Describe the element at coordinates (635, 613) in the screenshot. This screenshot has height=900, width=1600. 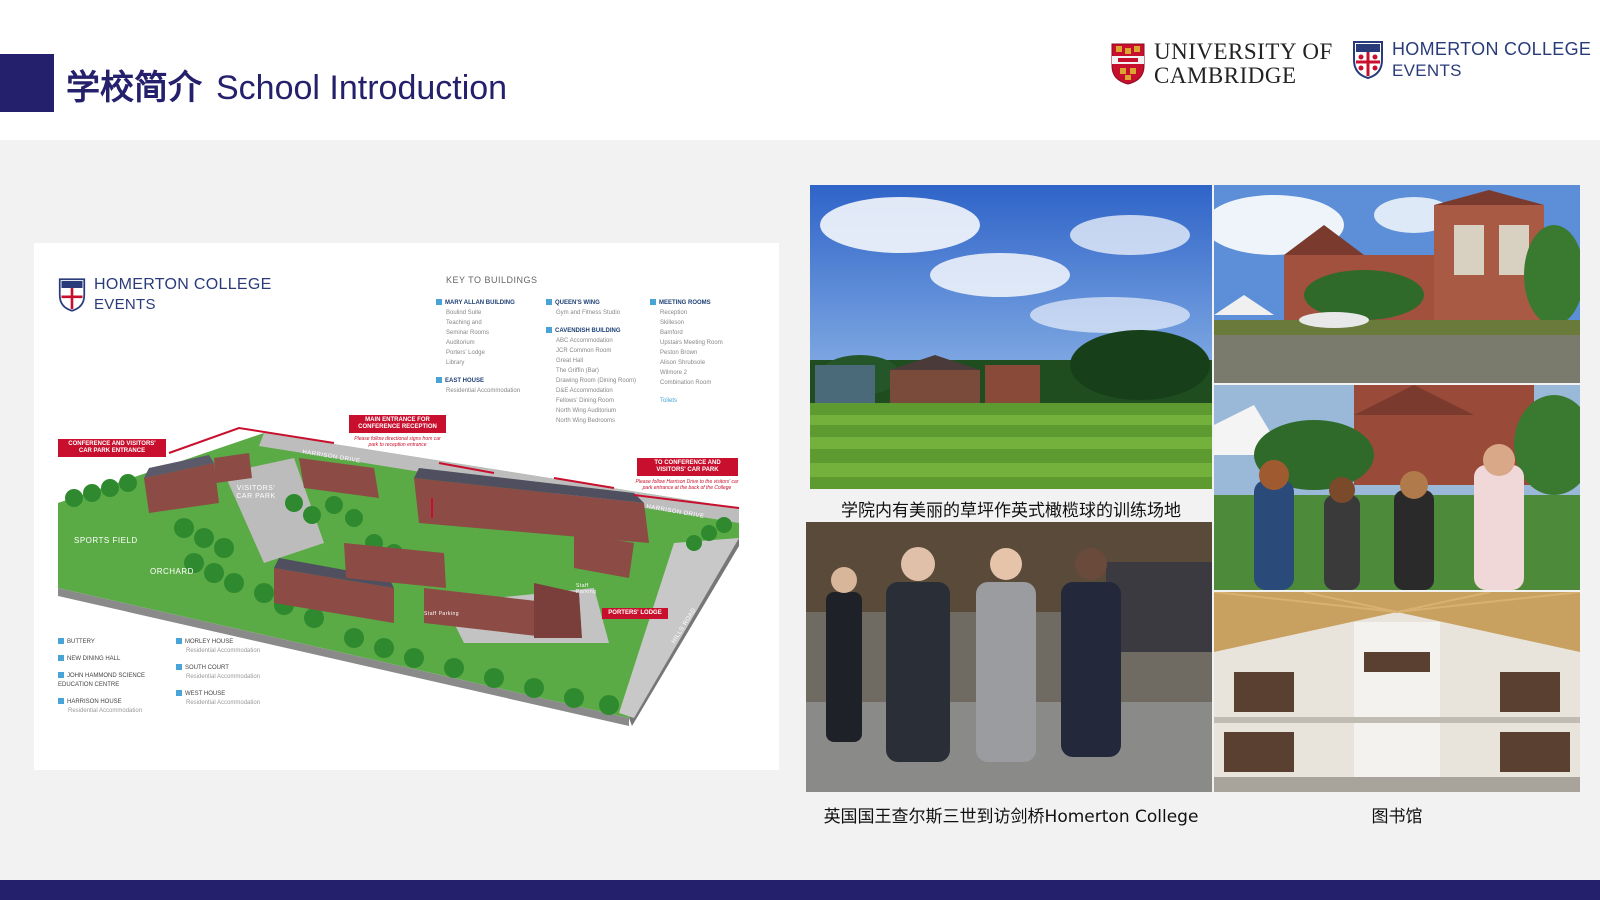
I see `label-porters-lodge: PORTERS' LODGE` at that location.